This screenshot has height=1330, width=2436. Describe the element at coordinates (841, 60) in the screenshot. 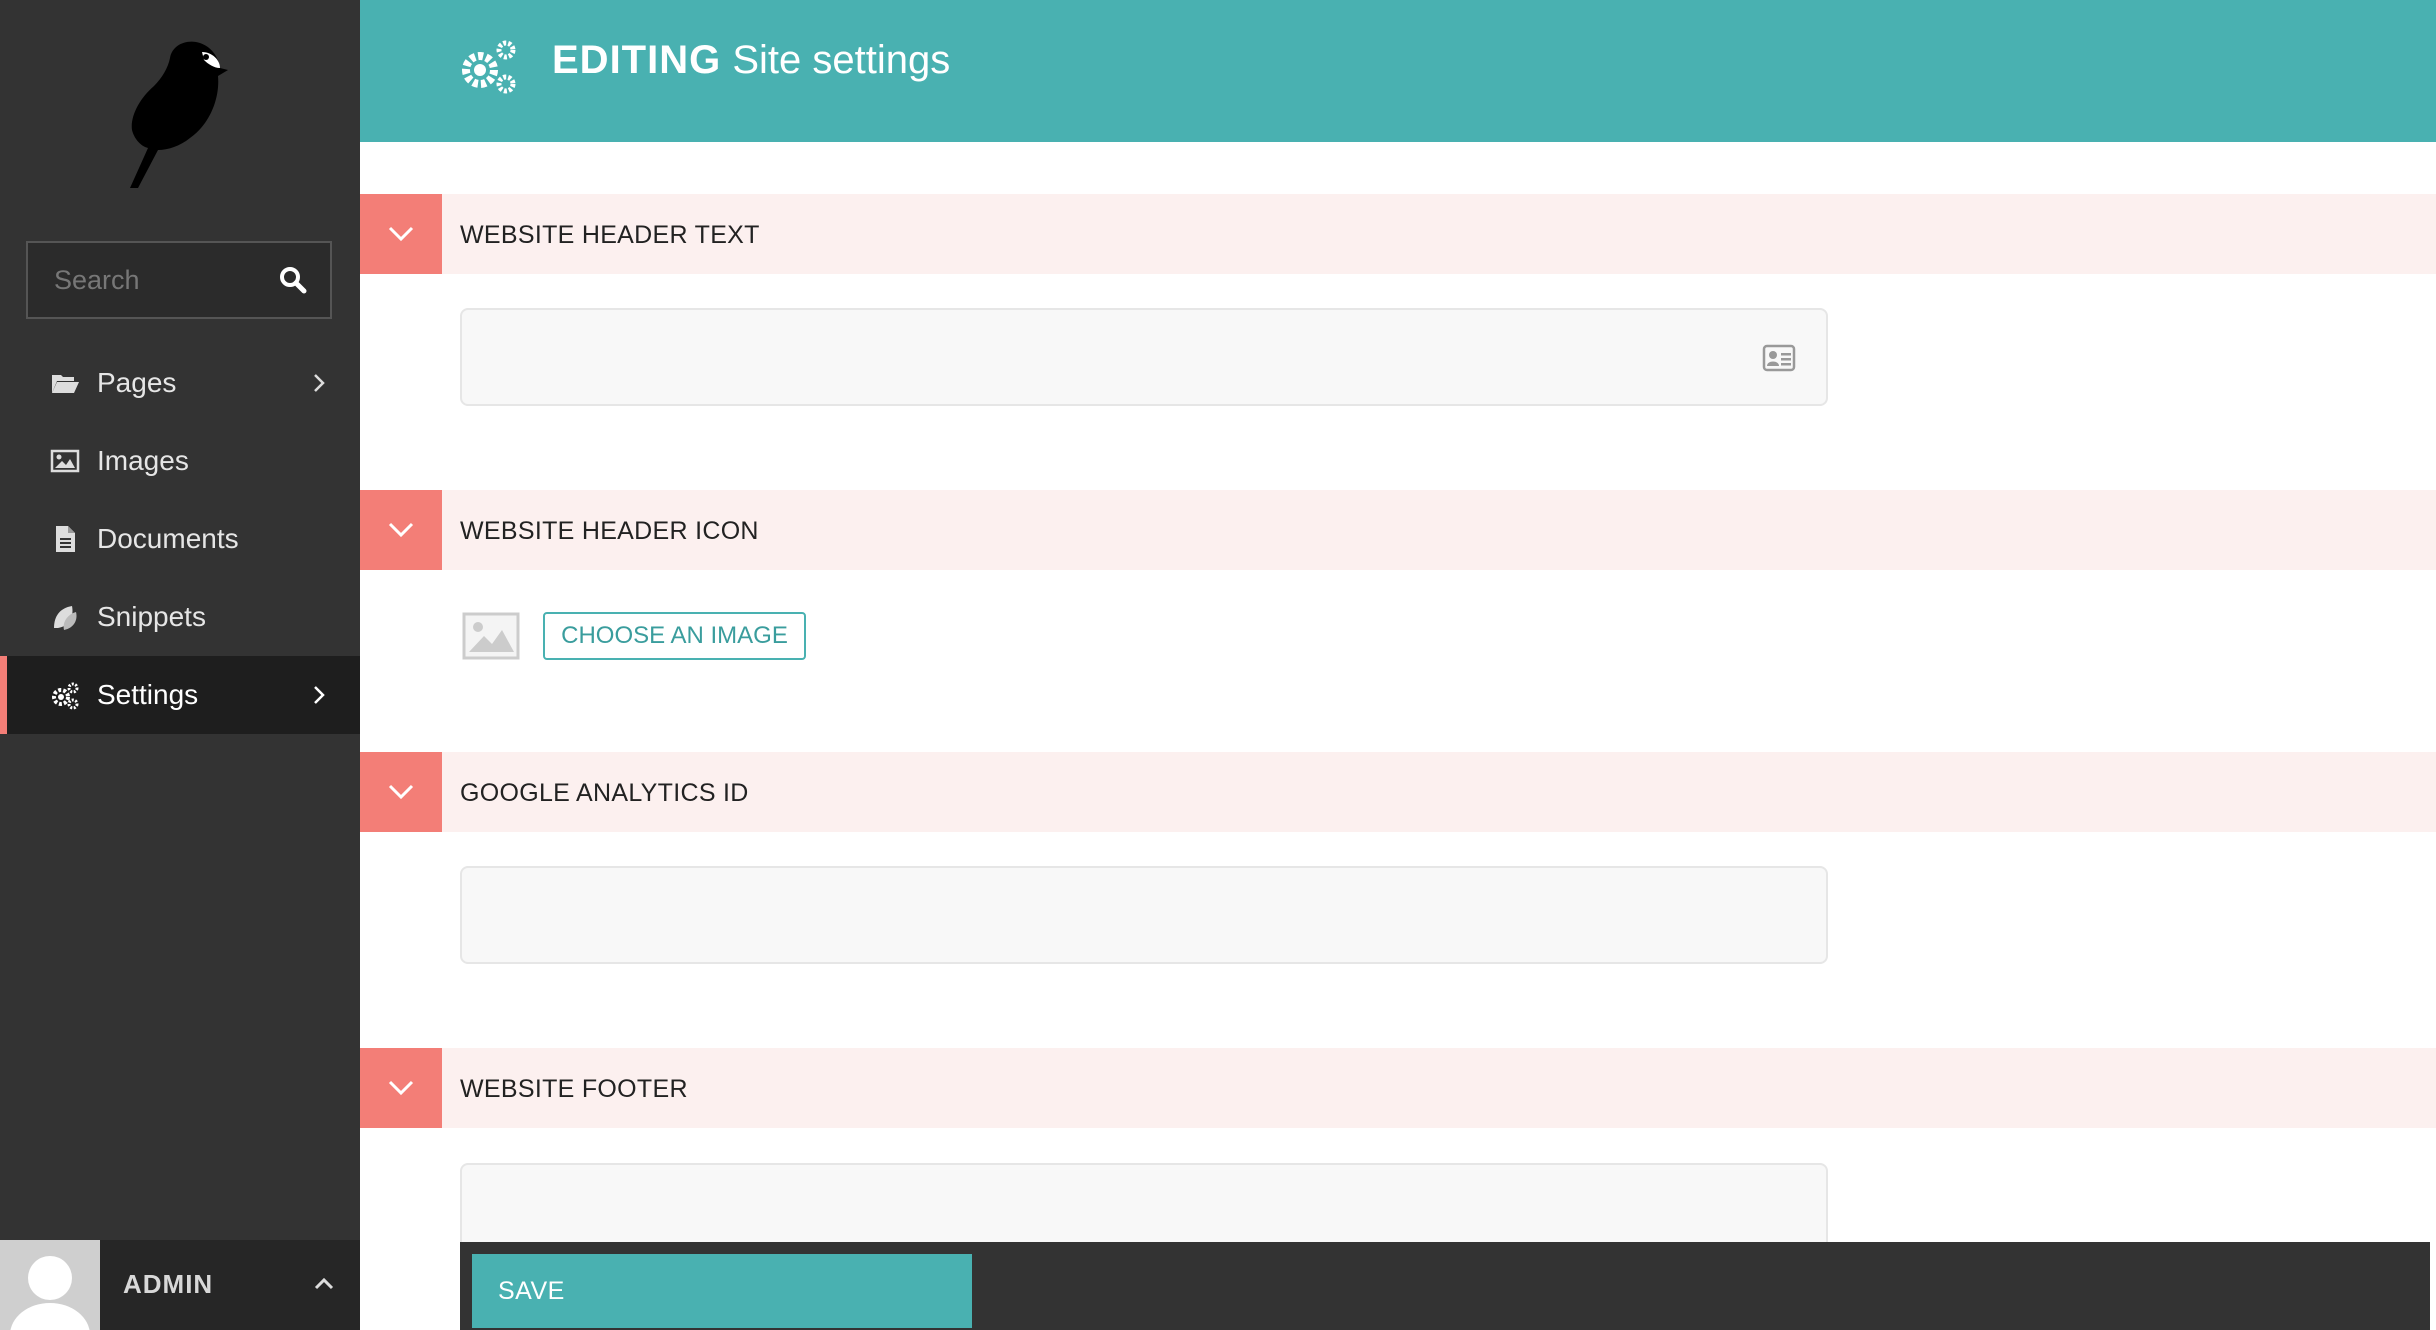

I see `page-title-text: Site settings` at that location.